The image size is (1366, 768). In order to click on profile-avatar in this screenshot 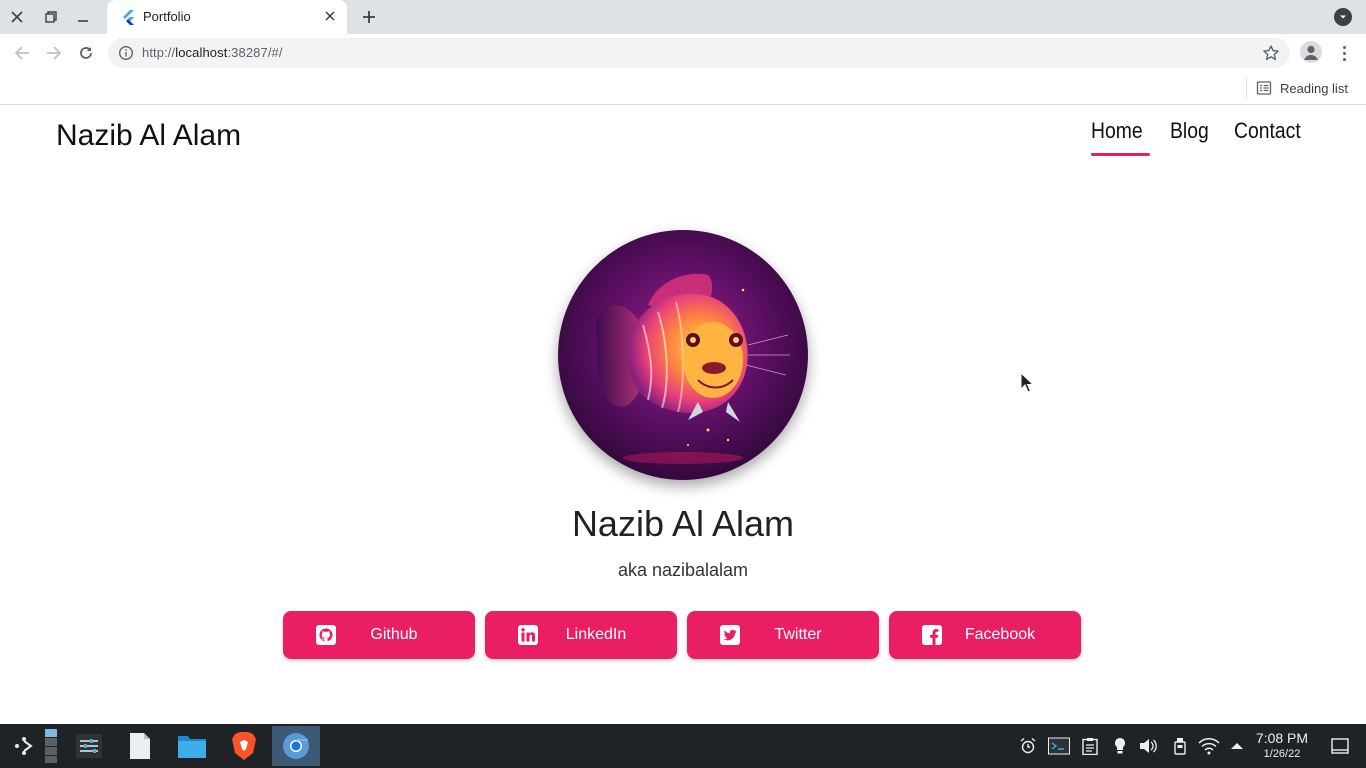, I will do `click(683, 355)`.